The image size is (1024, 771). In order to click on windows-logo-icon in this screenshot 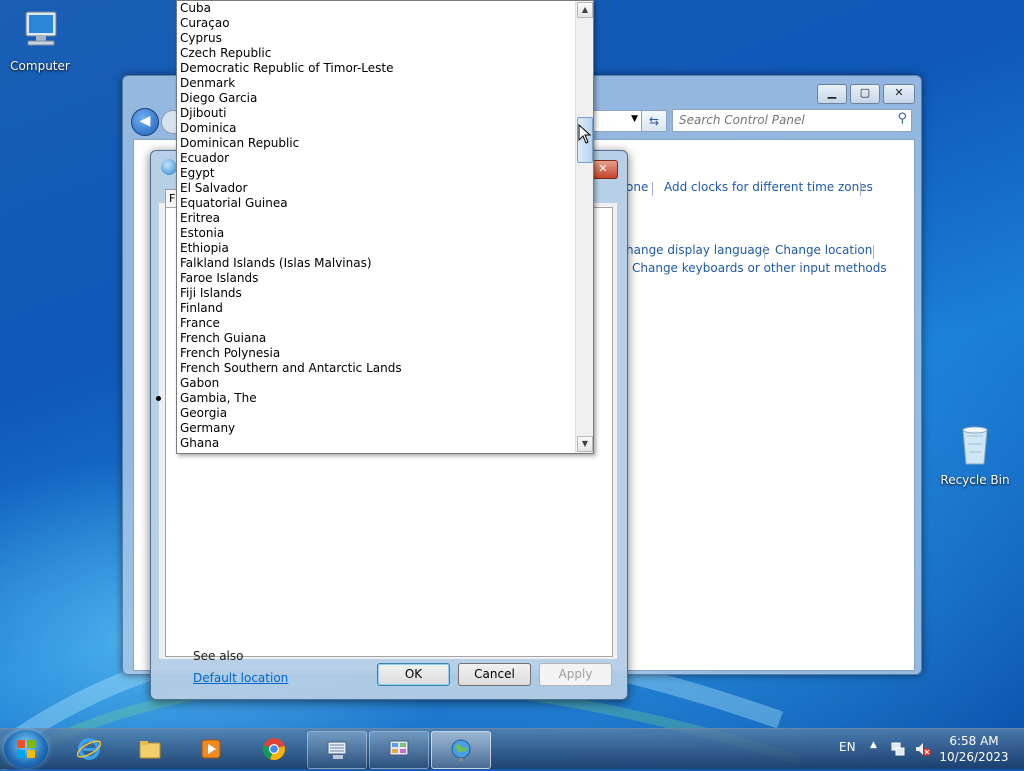, I will do `click(26, 749)`.